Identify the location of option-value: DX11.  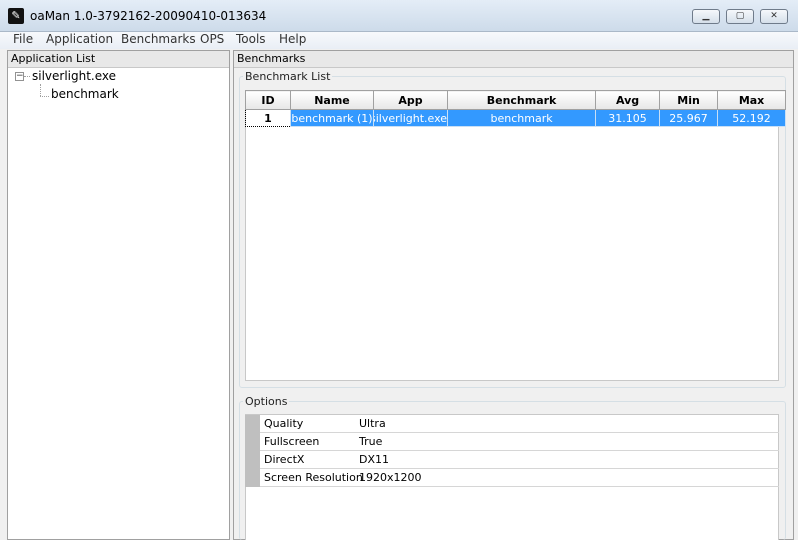
(374, 459).